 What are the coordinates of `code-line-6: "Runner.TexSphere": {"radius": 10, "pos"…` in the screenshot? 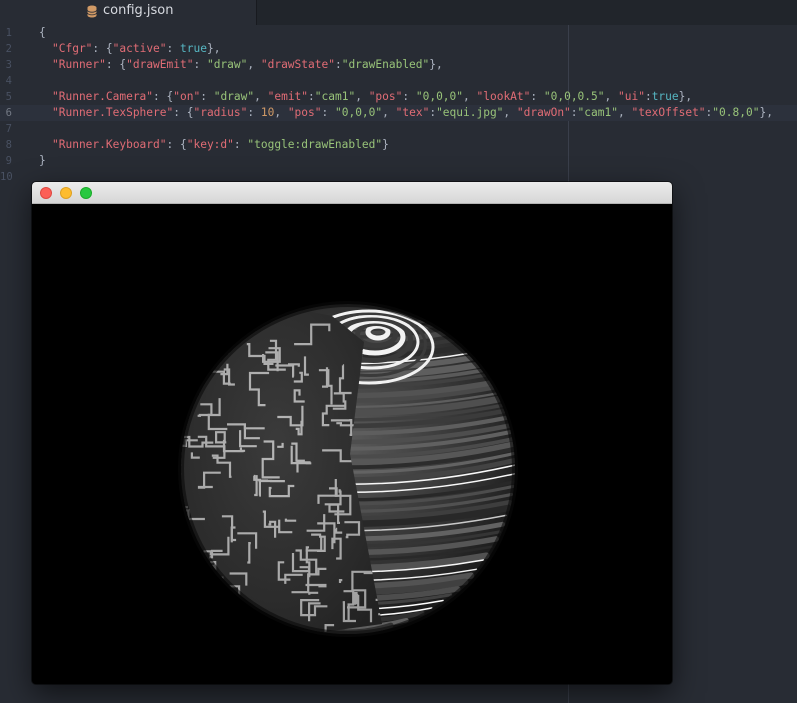 It's located at (412, 113).